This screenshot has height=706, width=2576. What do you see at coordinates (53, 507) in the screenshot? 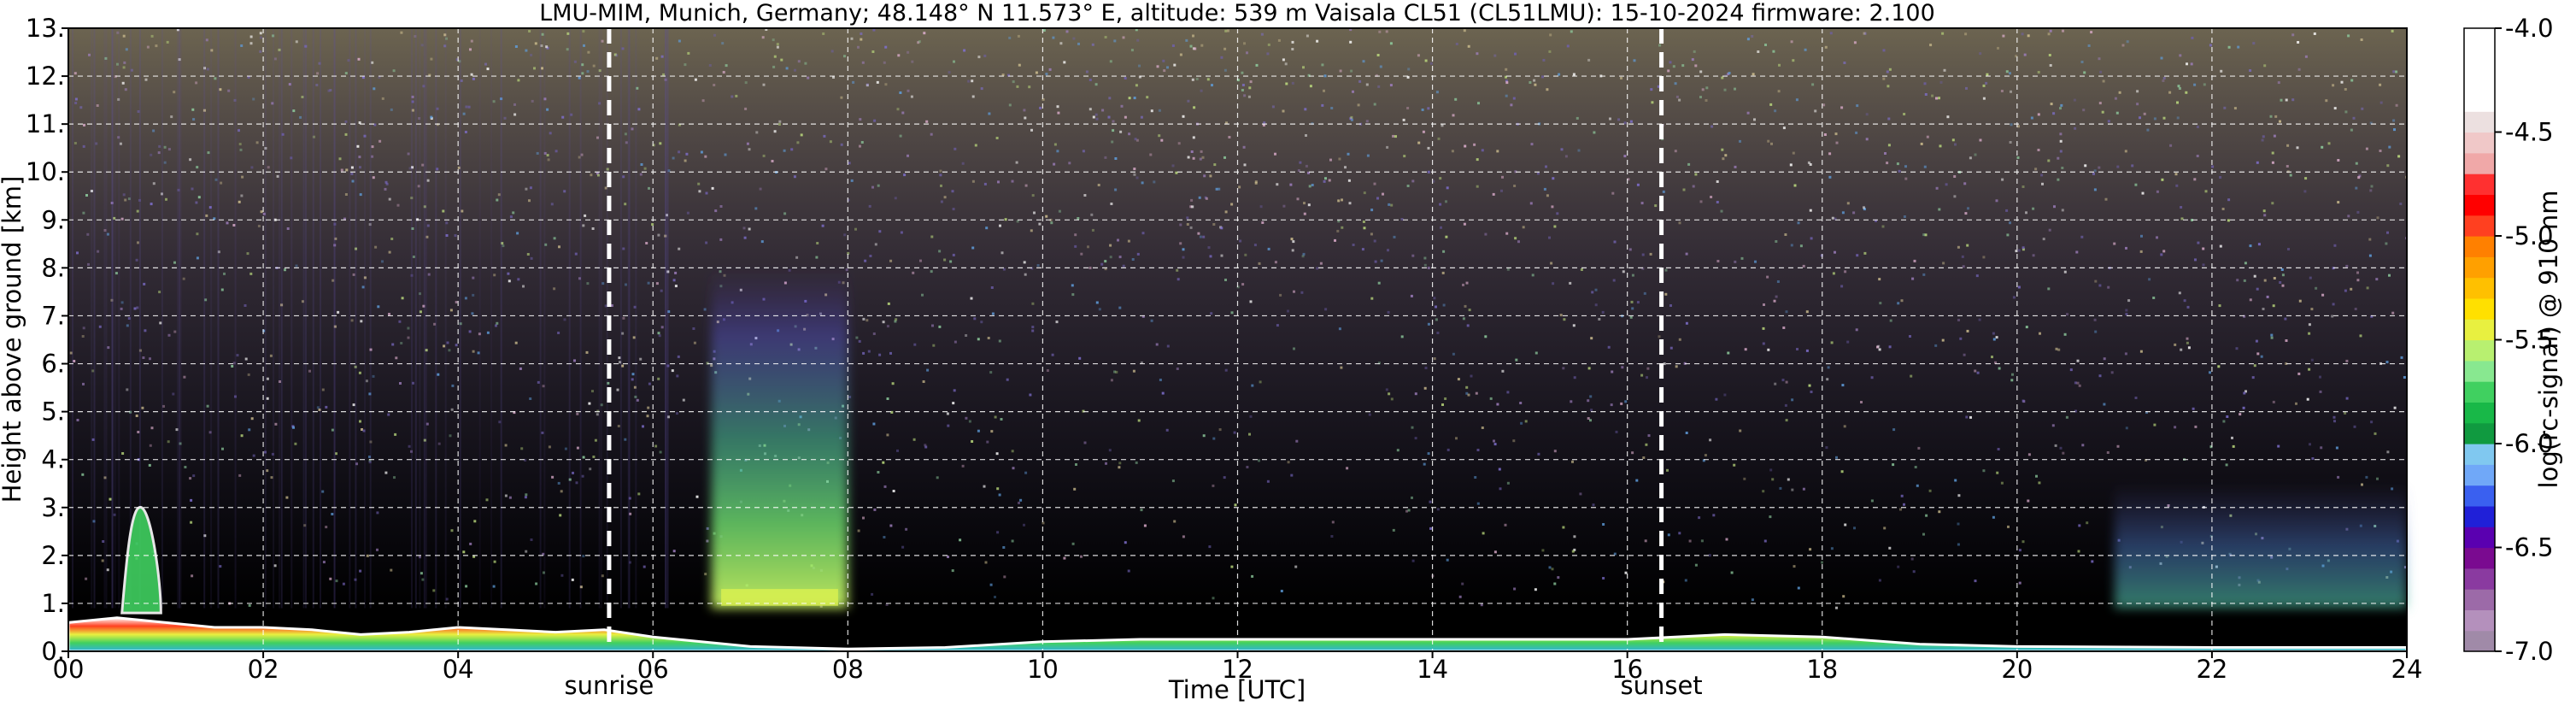
I see `y-tick-label: 3.` at bounding box center [53, 507].